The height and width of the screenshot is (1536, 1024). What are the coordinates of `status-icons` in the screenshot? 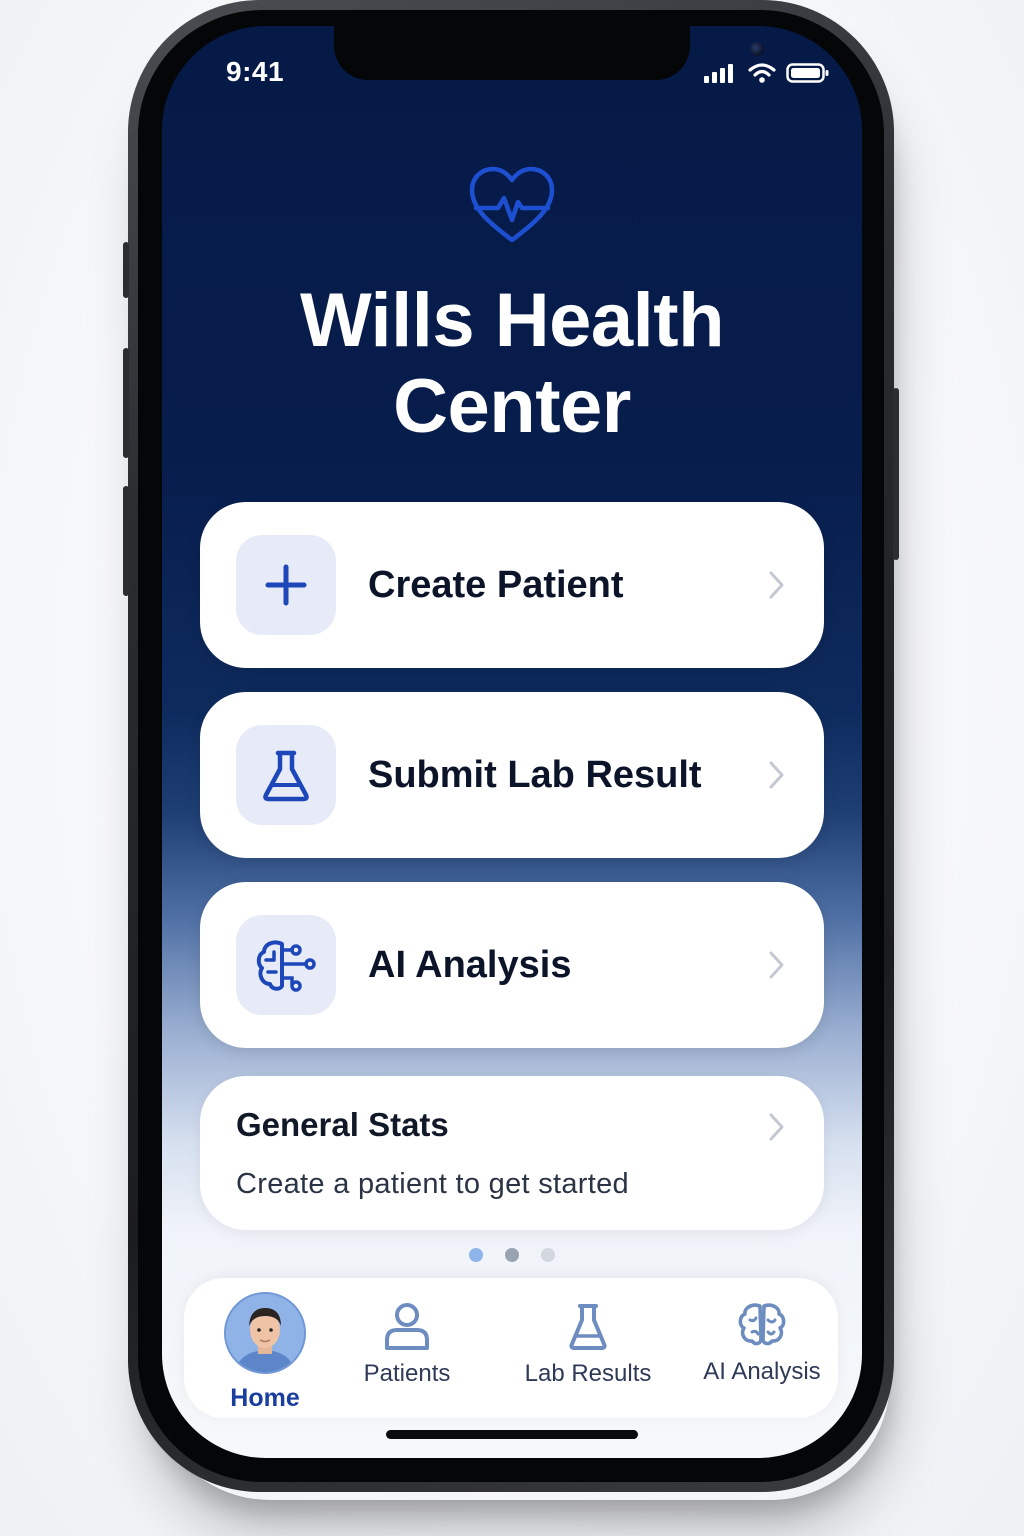 It's located at (767, 73).